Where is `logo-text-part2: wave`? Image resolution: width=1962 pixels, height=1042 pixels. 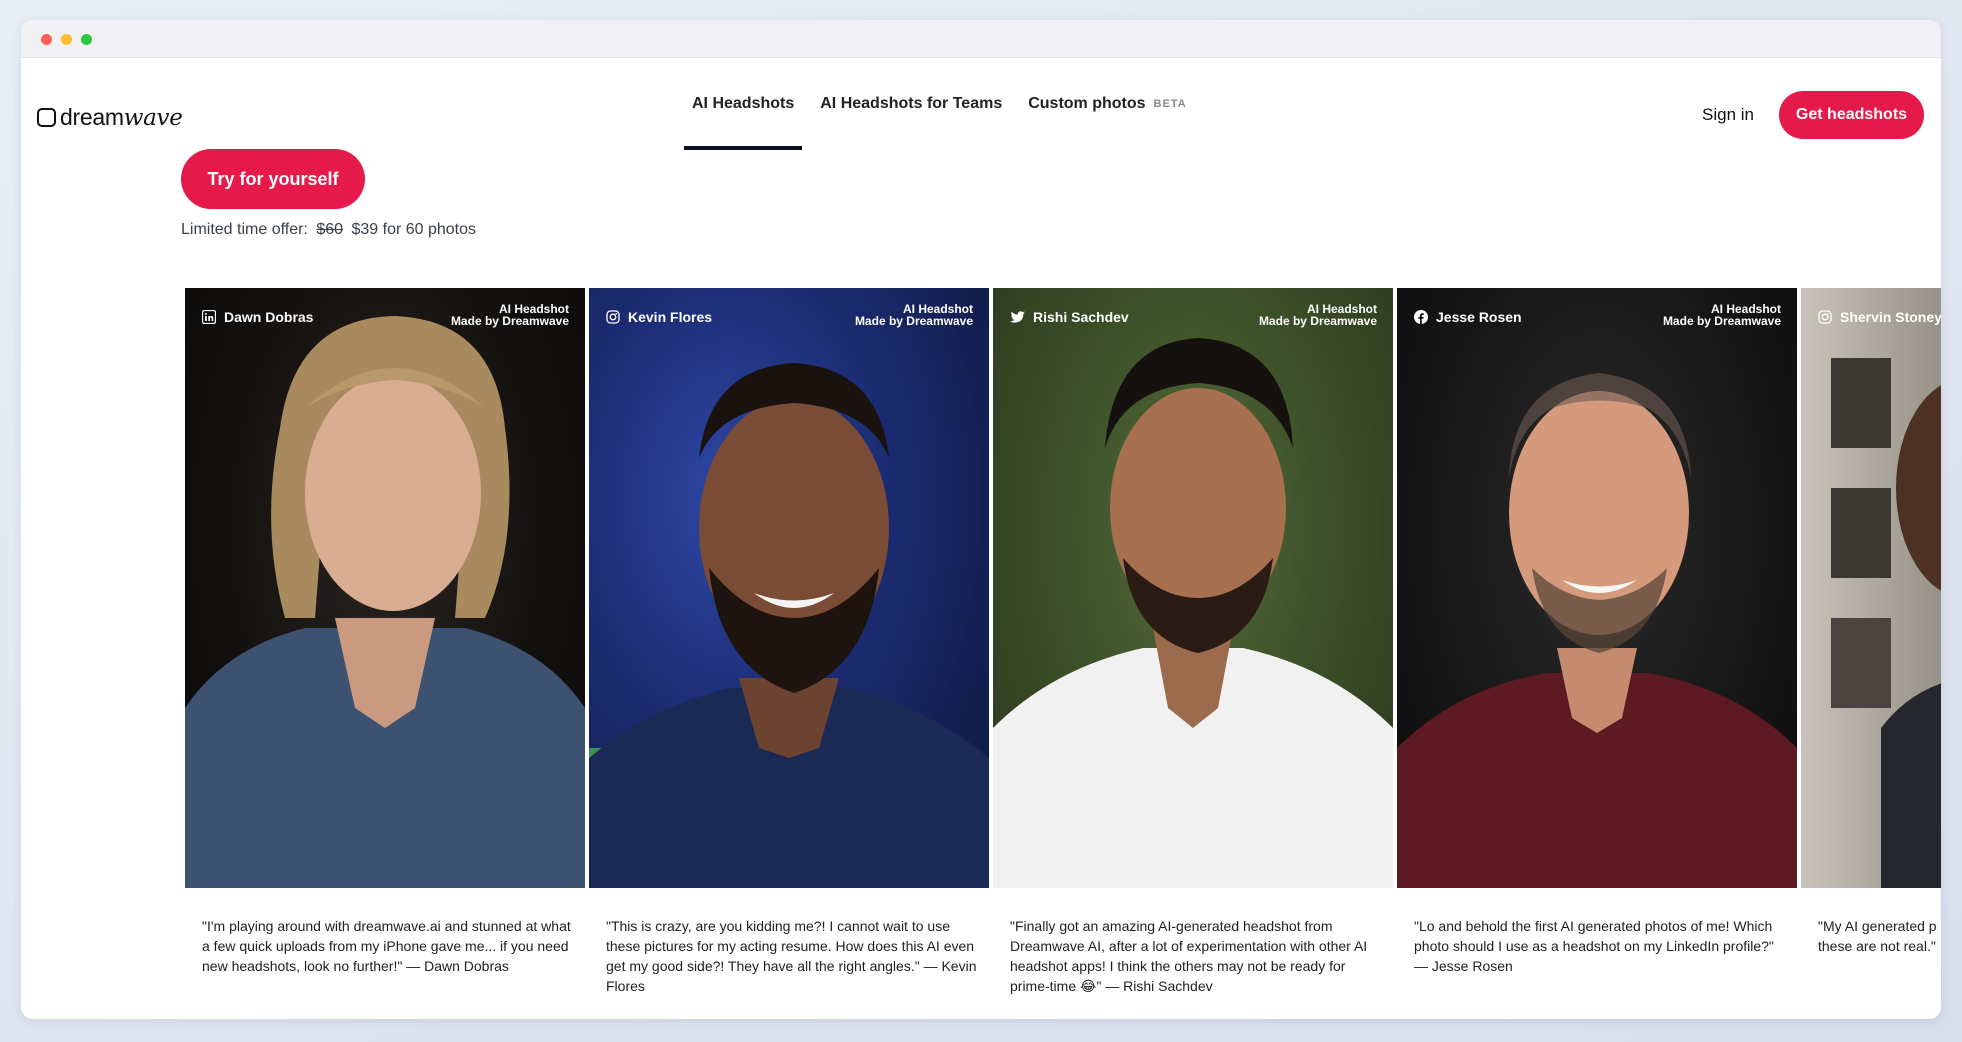
logo-text-part2: wave is located at coordinates (153, 118).